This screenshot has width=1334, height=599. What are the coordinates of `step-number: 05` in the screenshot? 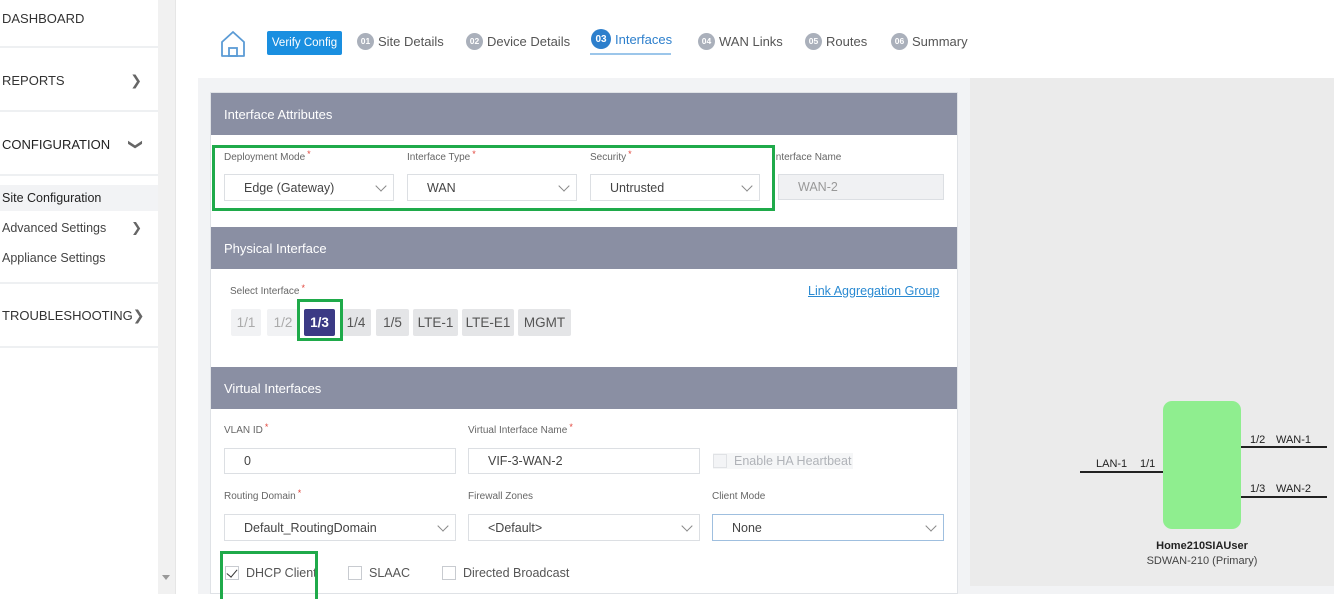 It's located at (813, 41).